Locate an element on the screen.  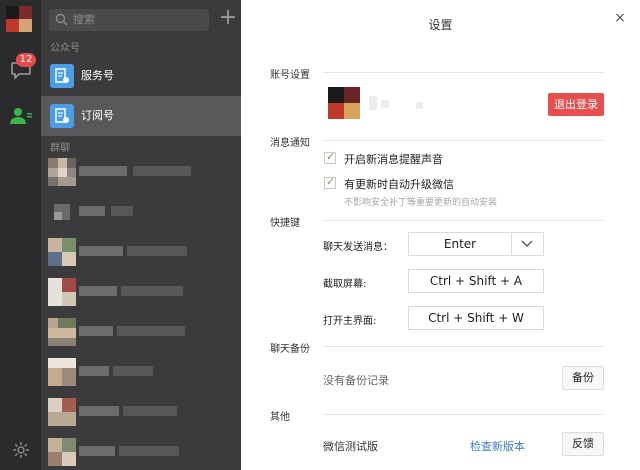
capture-shortcut-label: 截取屏幕: is located at coordinates (345, 284).